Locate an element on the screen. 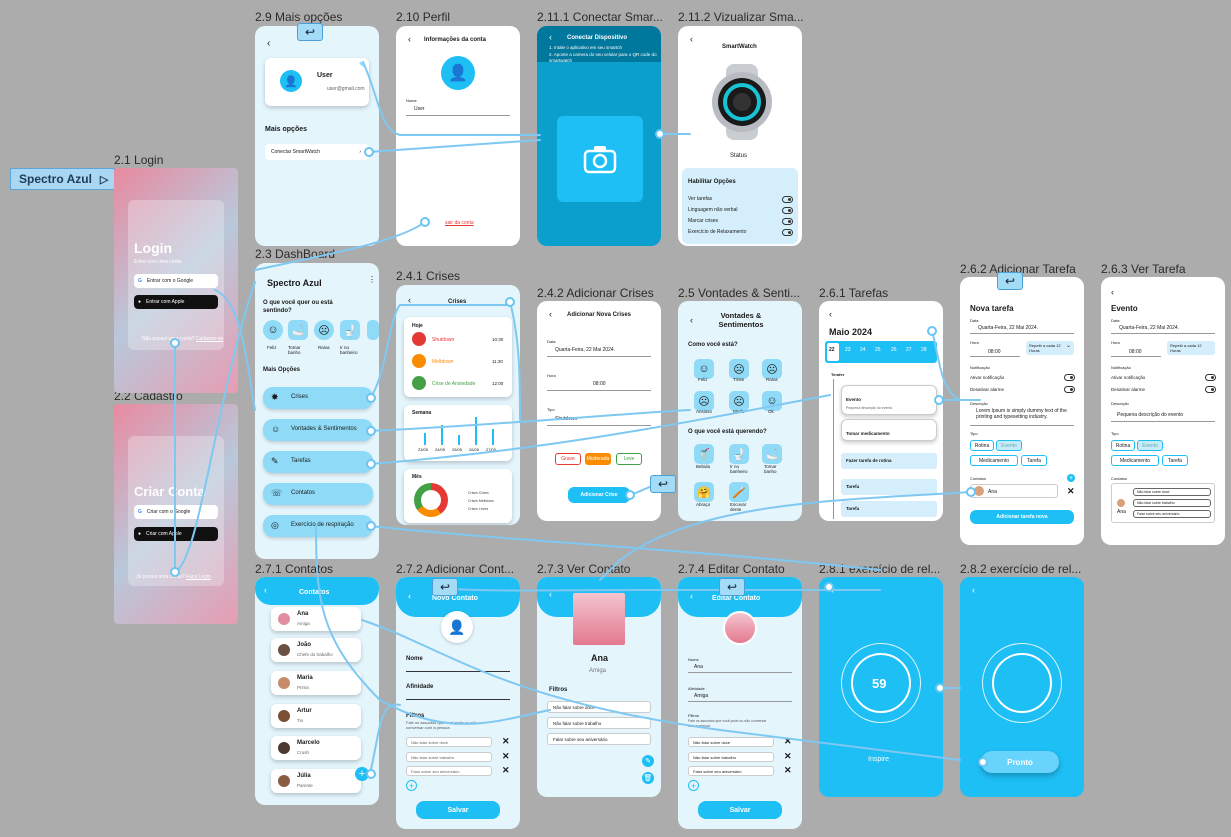 The image size is (1231, 837). menu-respiracao: ◎ Exercício de respiração is located at coordinates (318, 526).